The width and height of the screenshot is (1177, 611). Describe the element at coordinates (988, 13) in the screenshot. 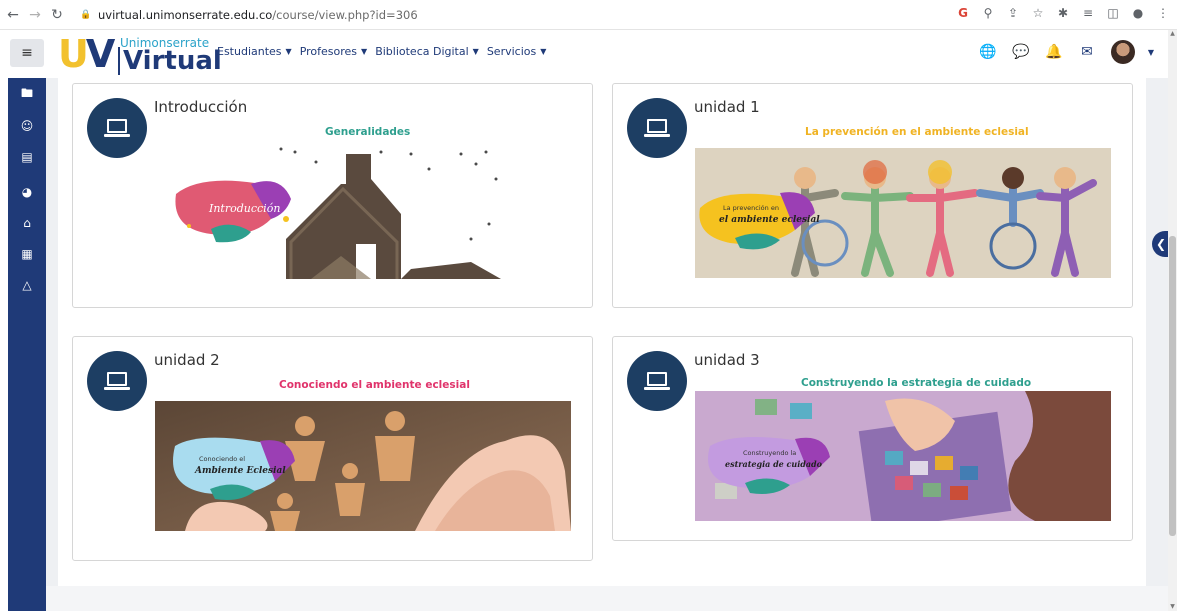

I see `zoom-icon: ⚲` at that location.